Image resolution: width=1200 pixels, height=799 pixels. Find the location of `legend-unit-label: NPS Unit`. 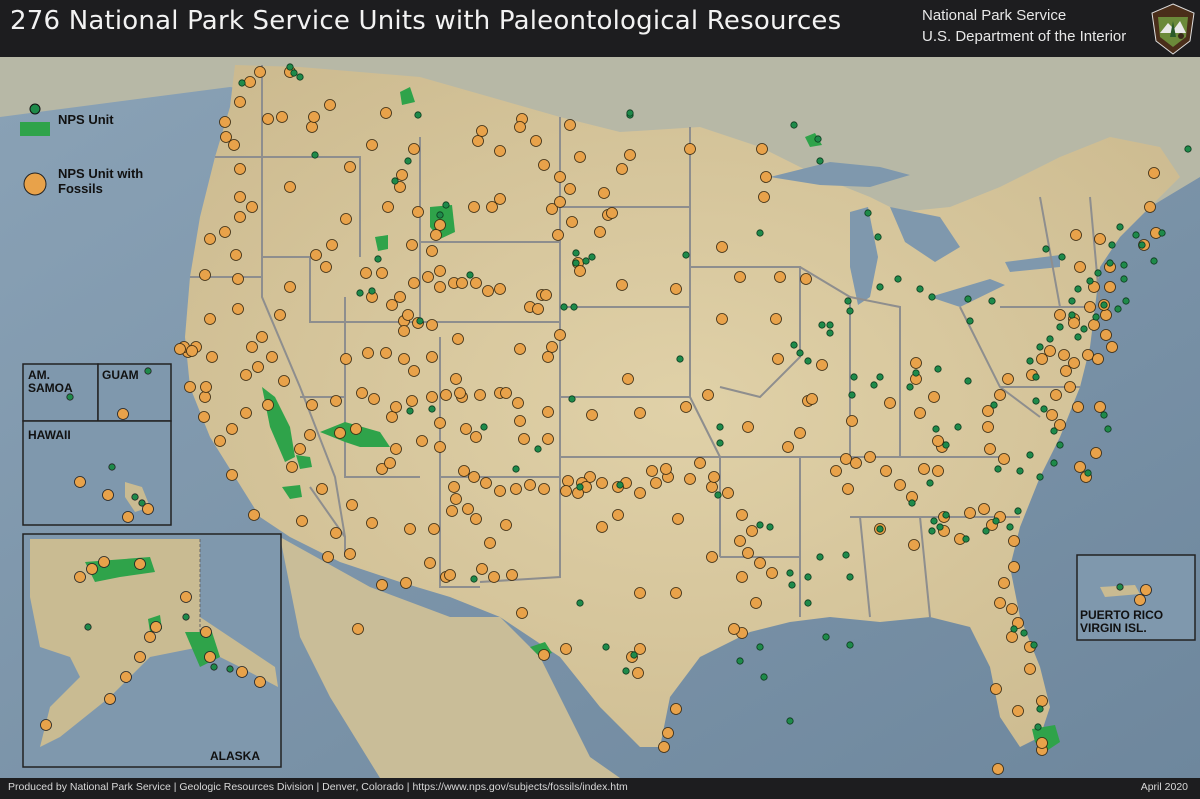

legend-unit-label: NPS Unit is located at coordinates (86, 119).